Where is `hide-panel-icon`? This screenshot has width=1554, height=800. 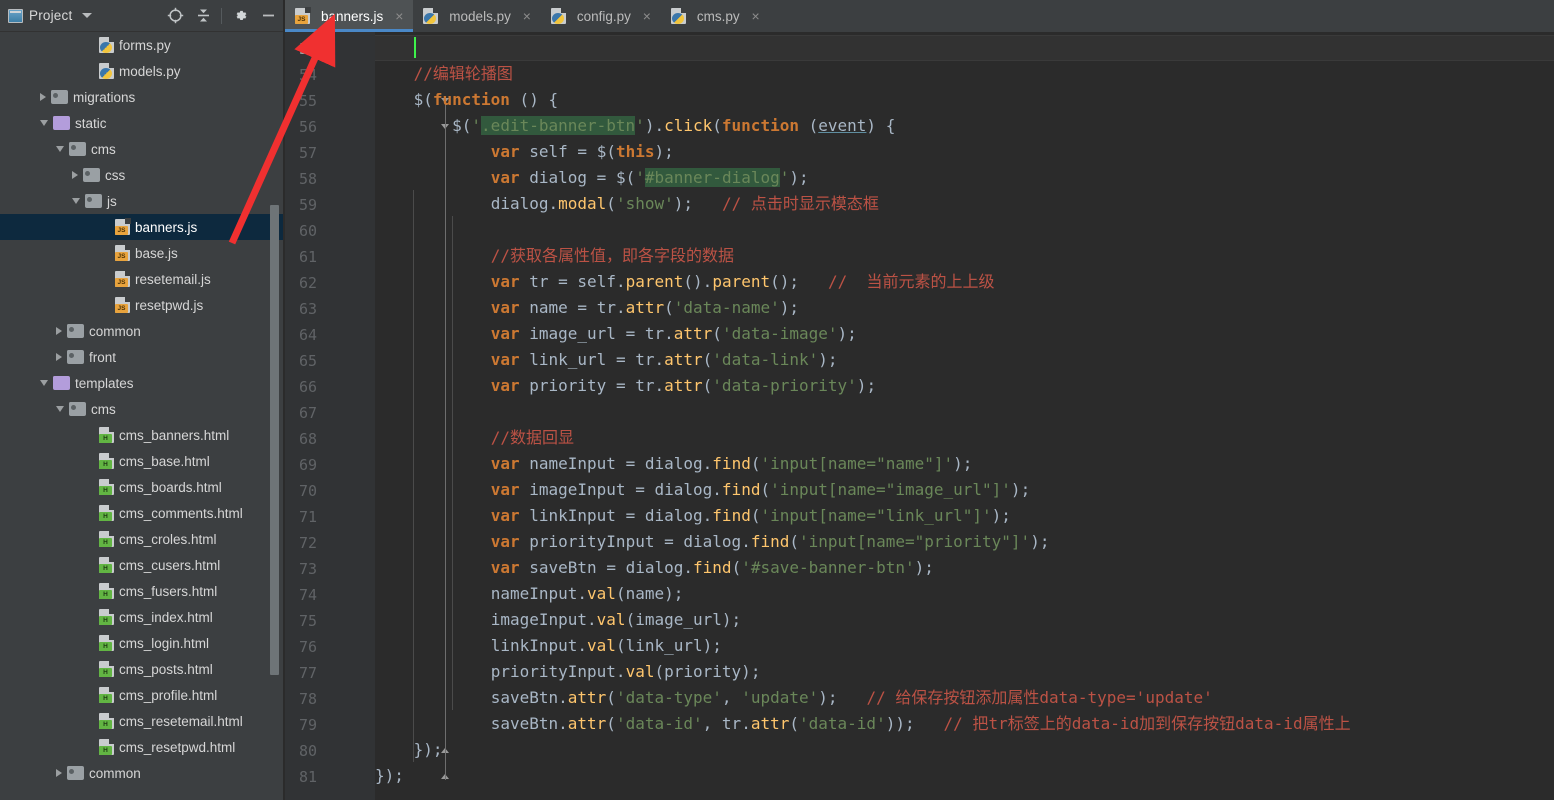 hide-panel-icon is located at coordinates (268, 16).